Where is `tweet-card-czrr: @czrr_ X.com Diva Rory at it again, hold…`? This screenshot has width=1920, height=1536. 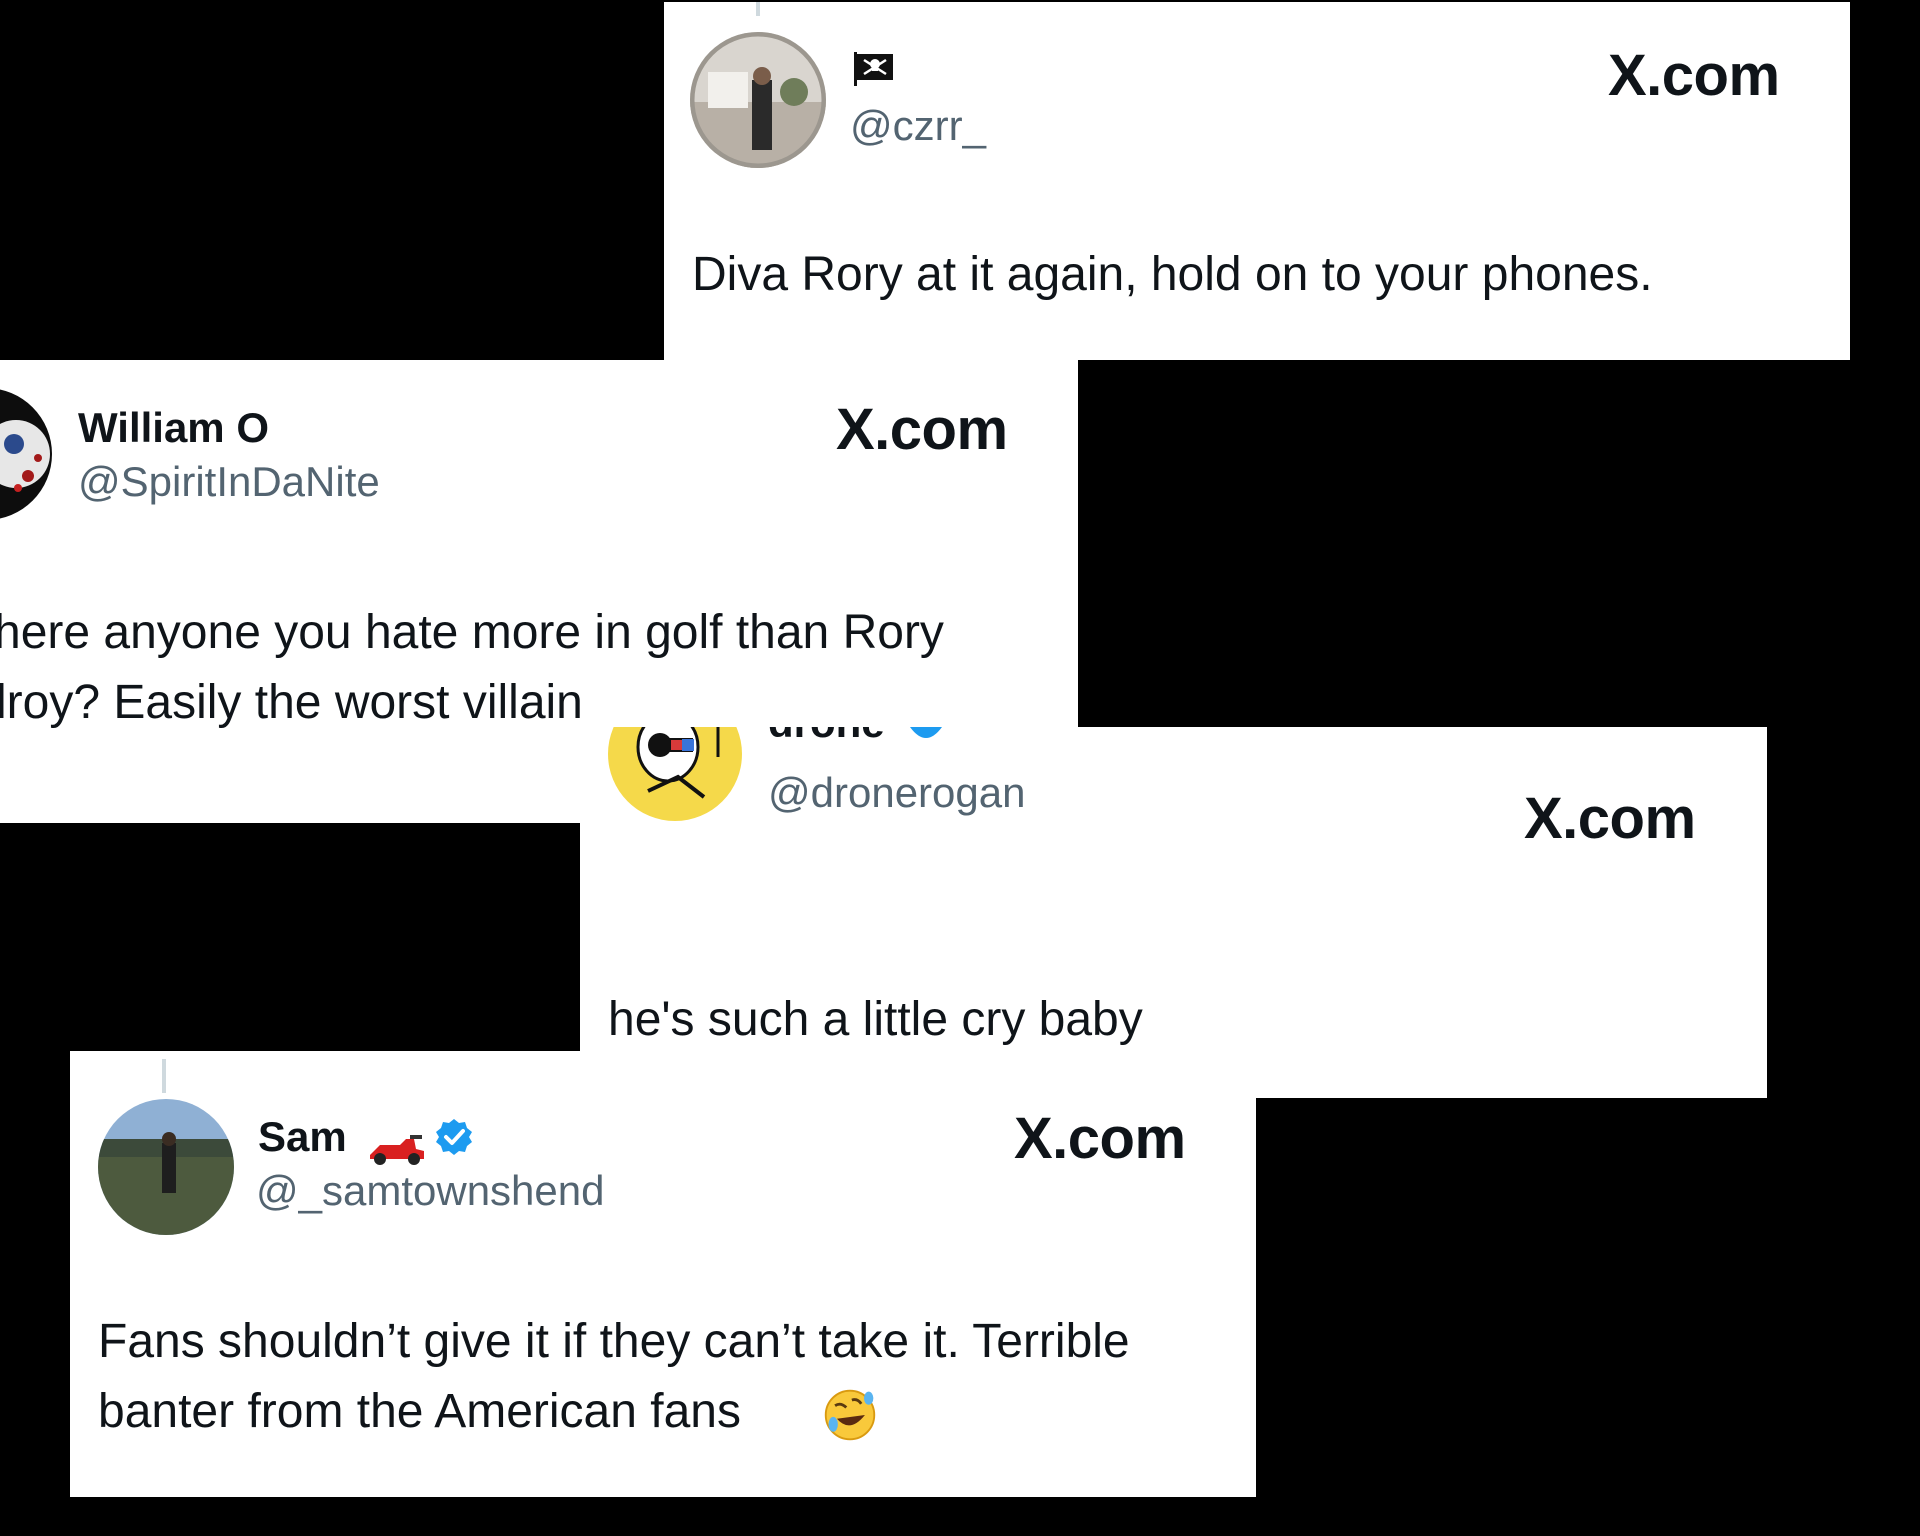
tweet-card-czrr: @czrr_ X.com Diva Rory at it again, hold… is located at coordinates (1257, 181).